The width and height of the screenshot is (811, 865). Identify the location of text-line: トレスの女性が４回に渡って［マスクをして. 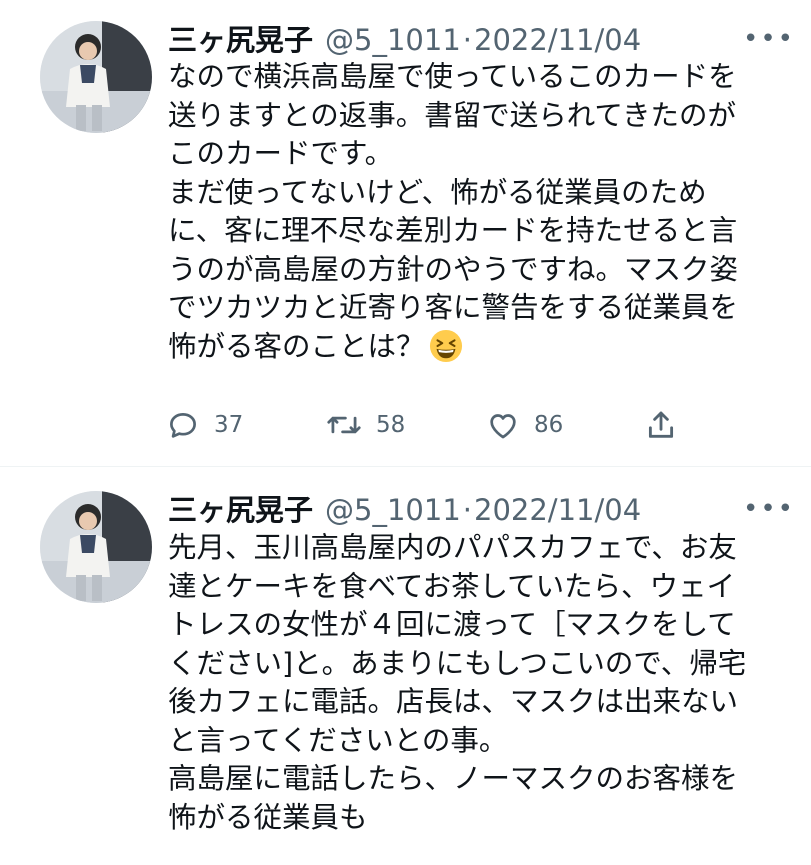
(452, 624).